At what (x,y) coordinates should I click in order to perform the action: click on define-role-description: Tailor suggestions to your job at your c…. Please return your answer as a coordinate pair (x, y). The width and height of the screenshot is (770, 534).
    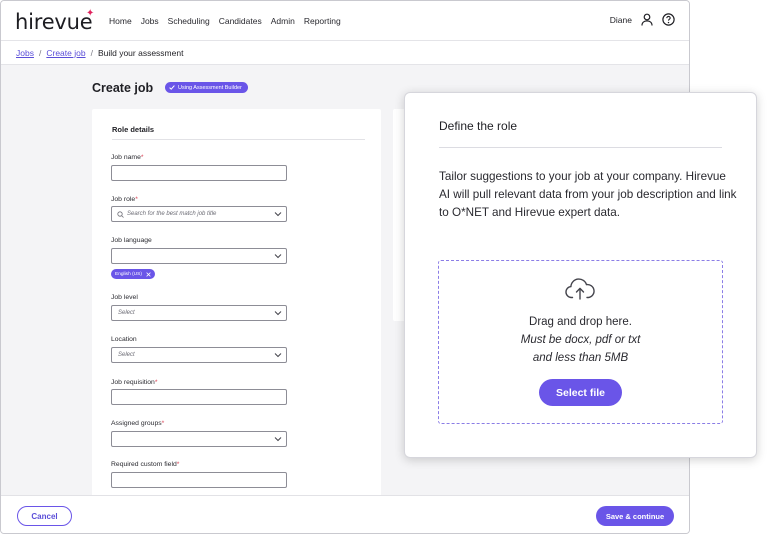
    Looking at the image, I should click on (588, 194).